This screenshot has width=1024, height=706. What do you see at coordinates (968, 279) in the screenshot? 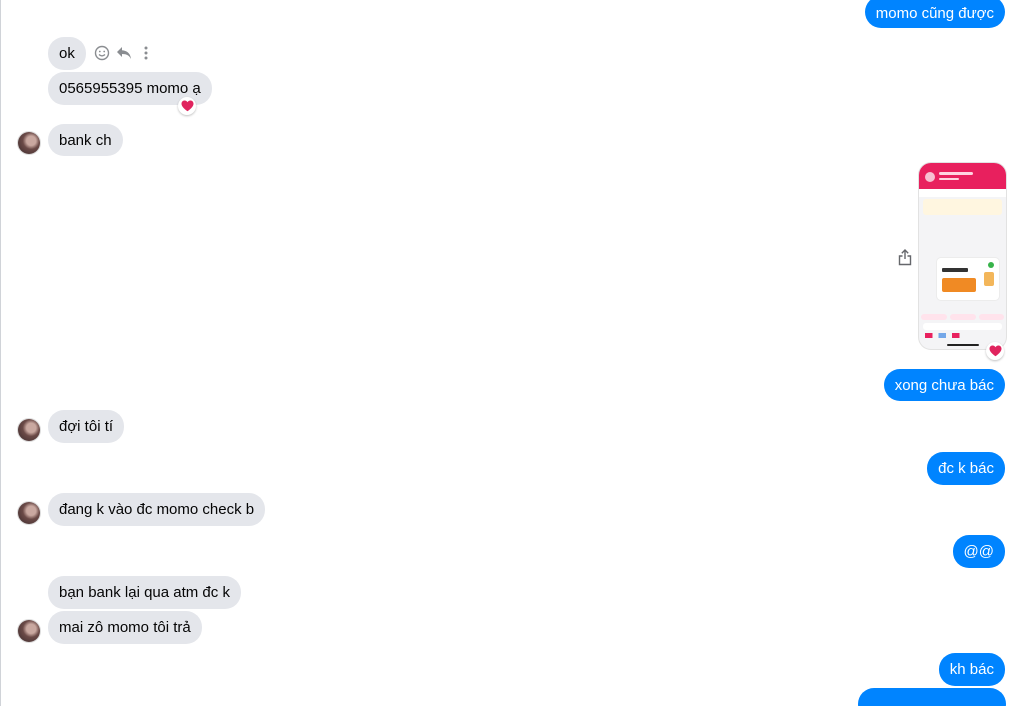
I see `thumb-transfer-card` at bounding box center [968, 279].